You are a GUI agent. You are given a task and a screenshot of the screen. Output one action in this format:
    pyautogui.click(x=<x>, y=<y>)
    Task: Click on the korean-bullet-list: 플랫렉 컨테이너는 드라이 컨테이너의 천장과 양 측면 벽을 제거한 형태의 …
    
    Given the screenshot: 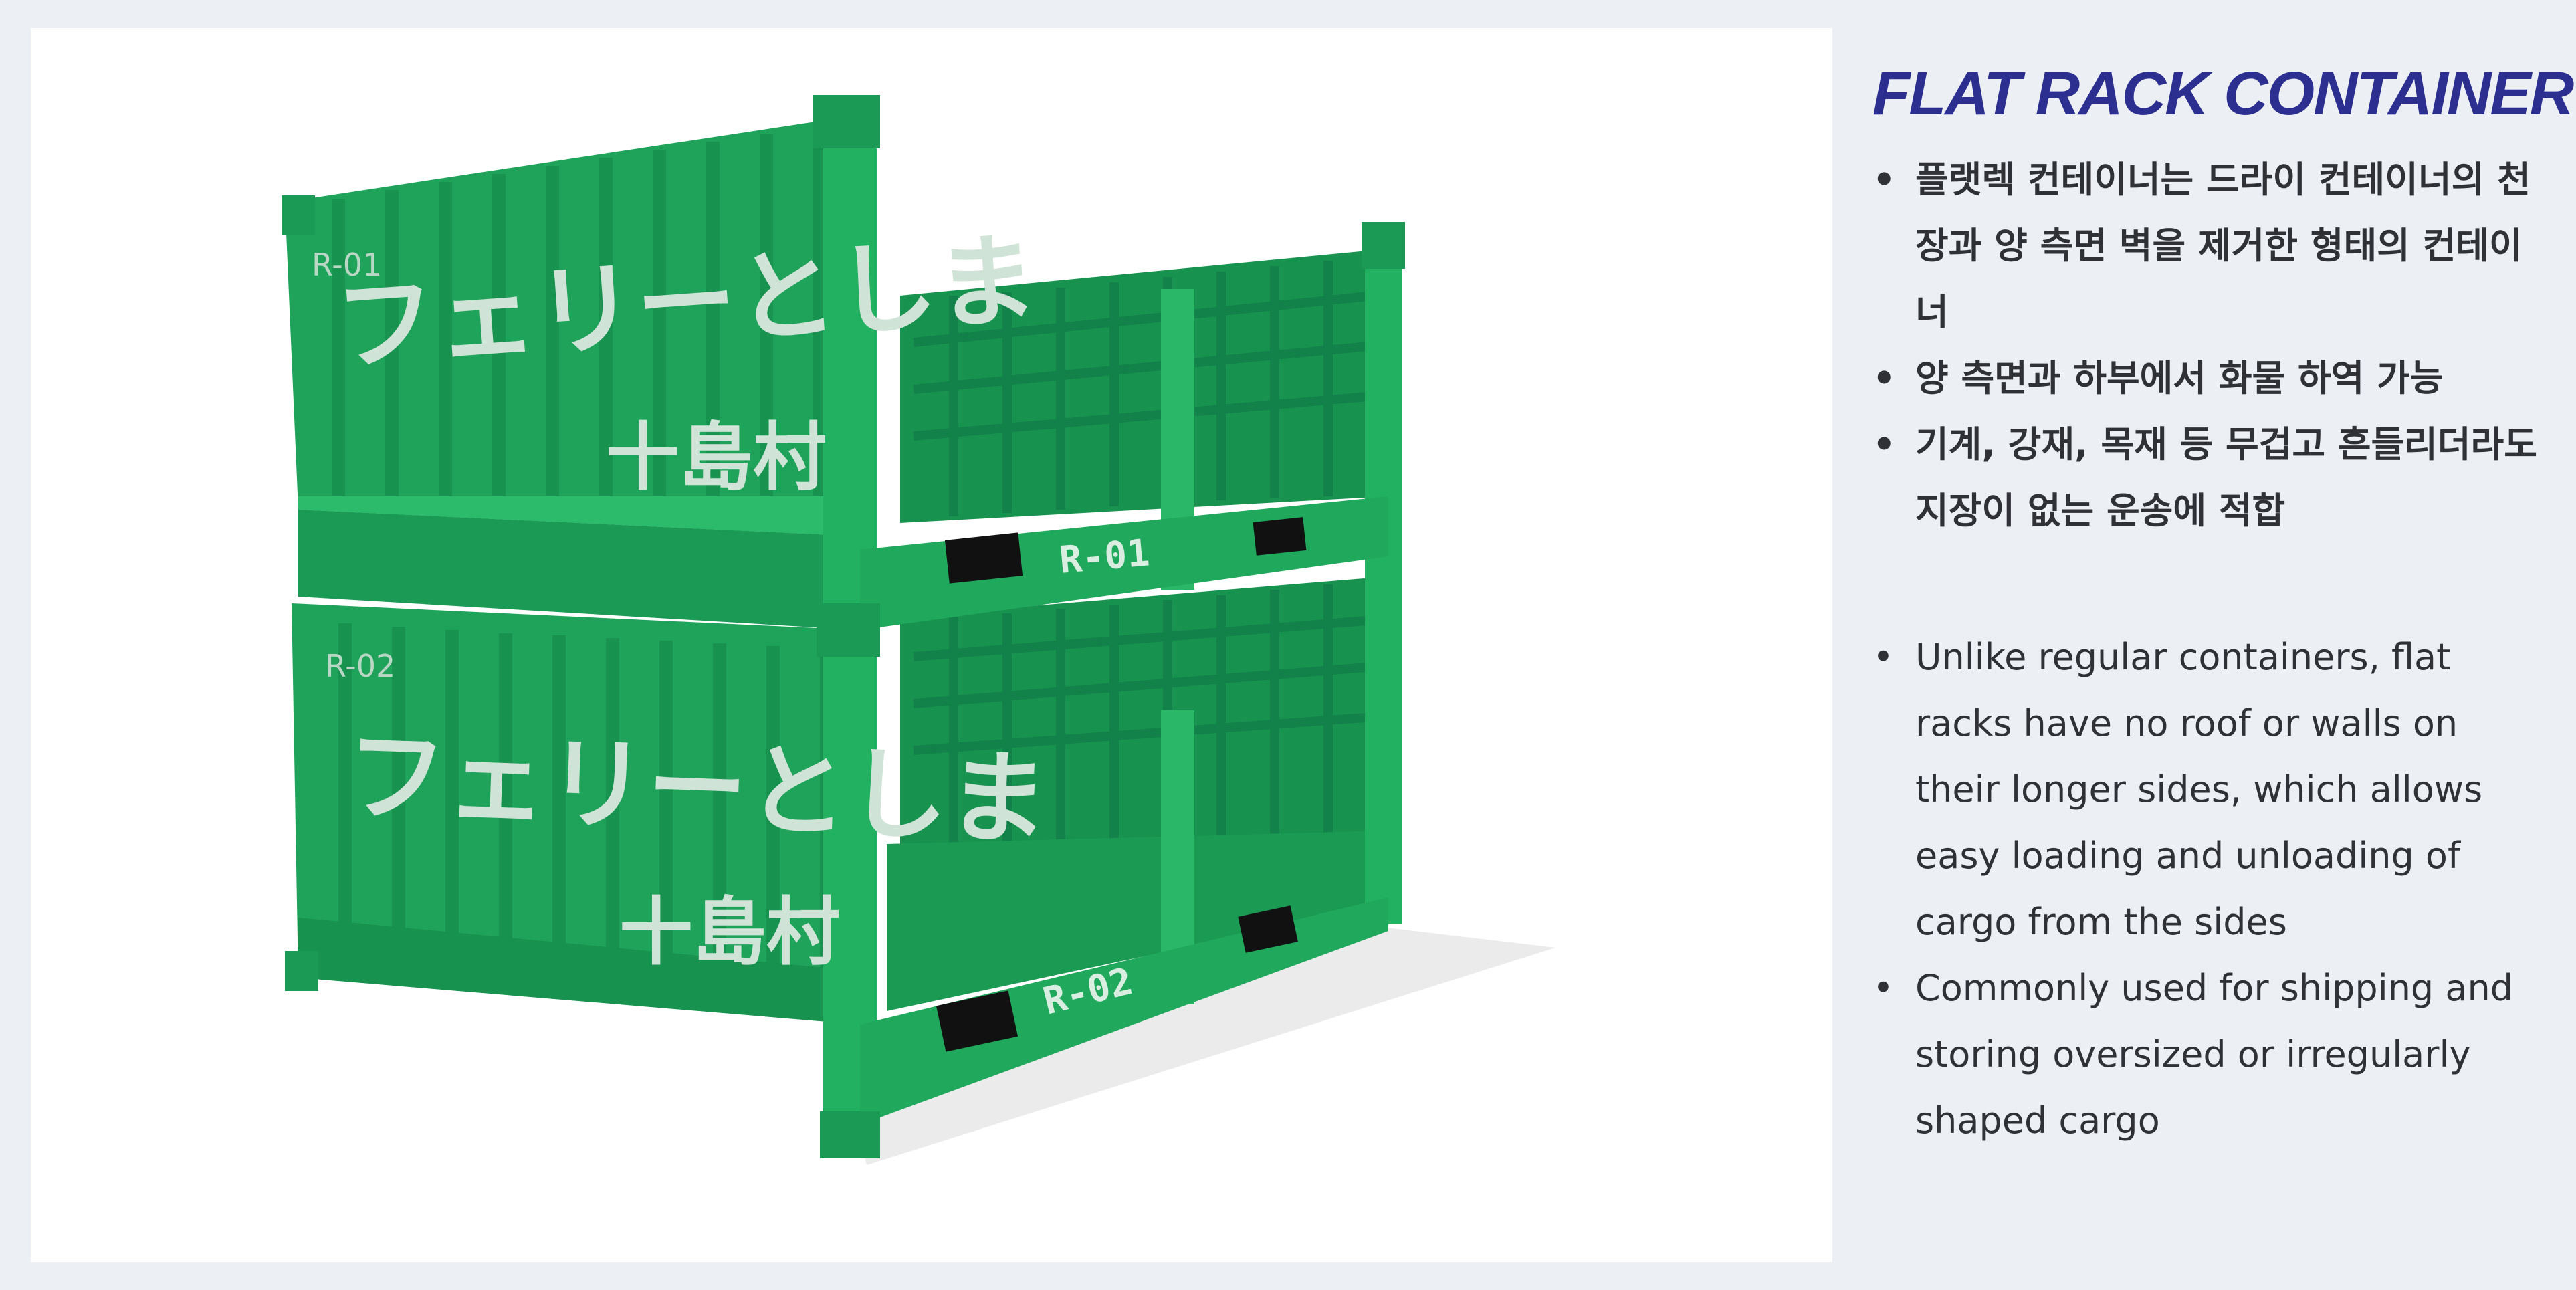 What is the action you would take?
    pyautogui.click(x=2210, y=345)
    